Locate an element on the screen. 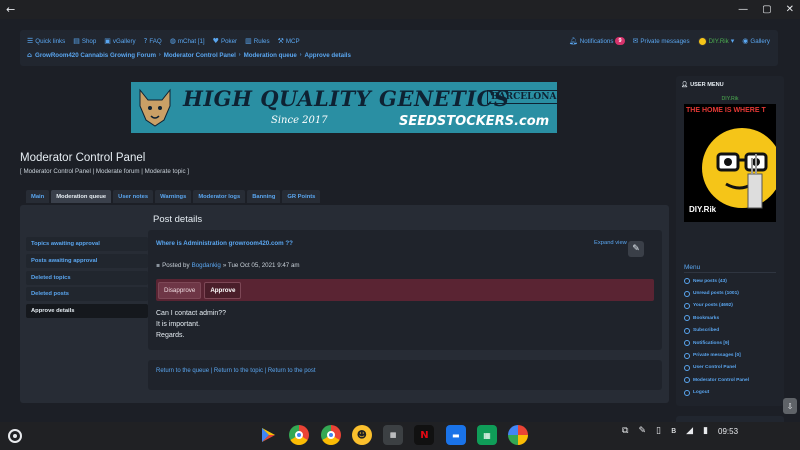 The height and width of the screenshot is (450, 800). menu-item-ucp: User Control Panel is located at coordinates (732, 368).